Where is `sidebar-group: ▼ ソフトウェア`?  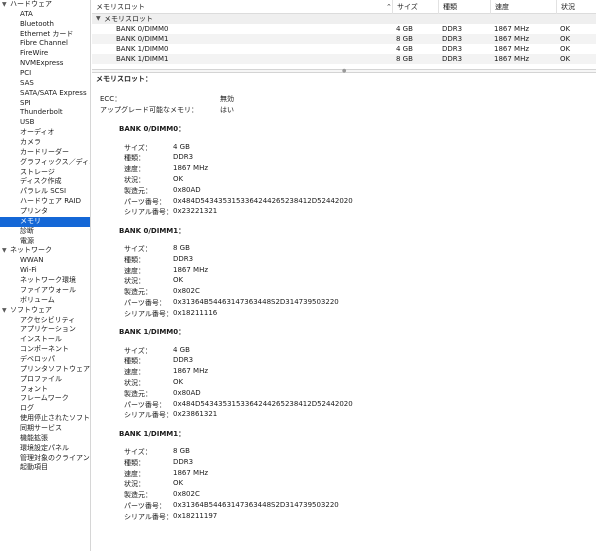
sidebar-group: ▼ ソフトウェア is located at coordinates (45, 311).